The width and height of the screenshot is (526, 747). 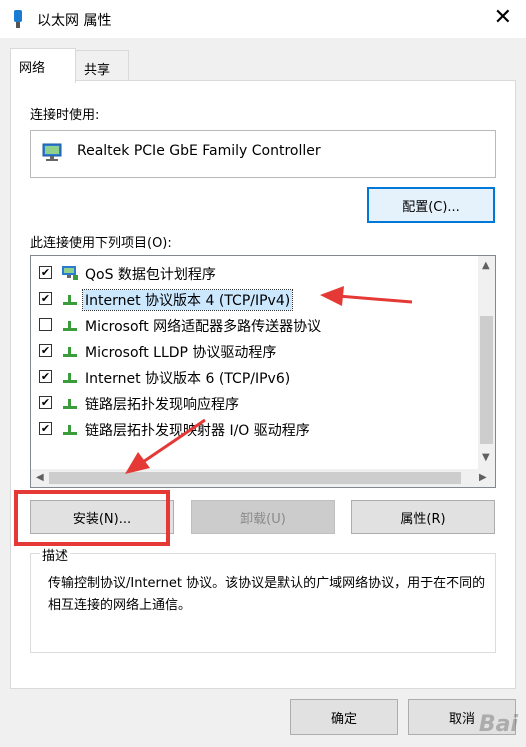 I want to click on close-icon: ✕, so click(x=503, y=18).